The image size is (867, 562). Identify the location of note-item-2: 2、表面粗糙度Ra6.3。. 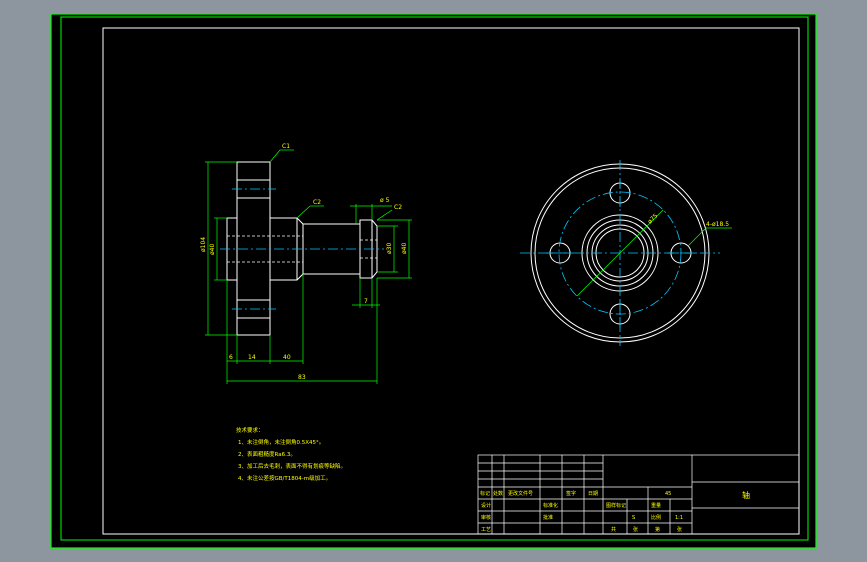
(267, 454).